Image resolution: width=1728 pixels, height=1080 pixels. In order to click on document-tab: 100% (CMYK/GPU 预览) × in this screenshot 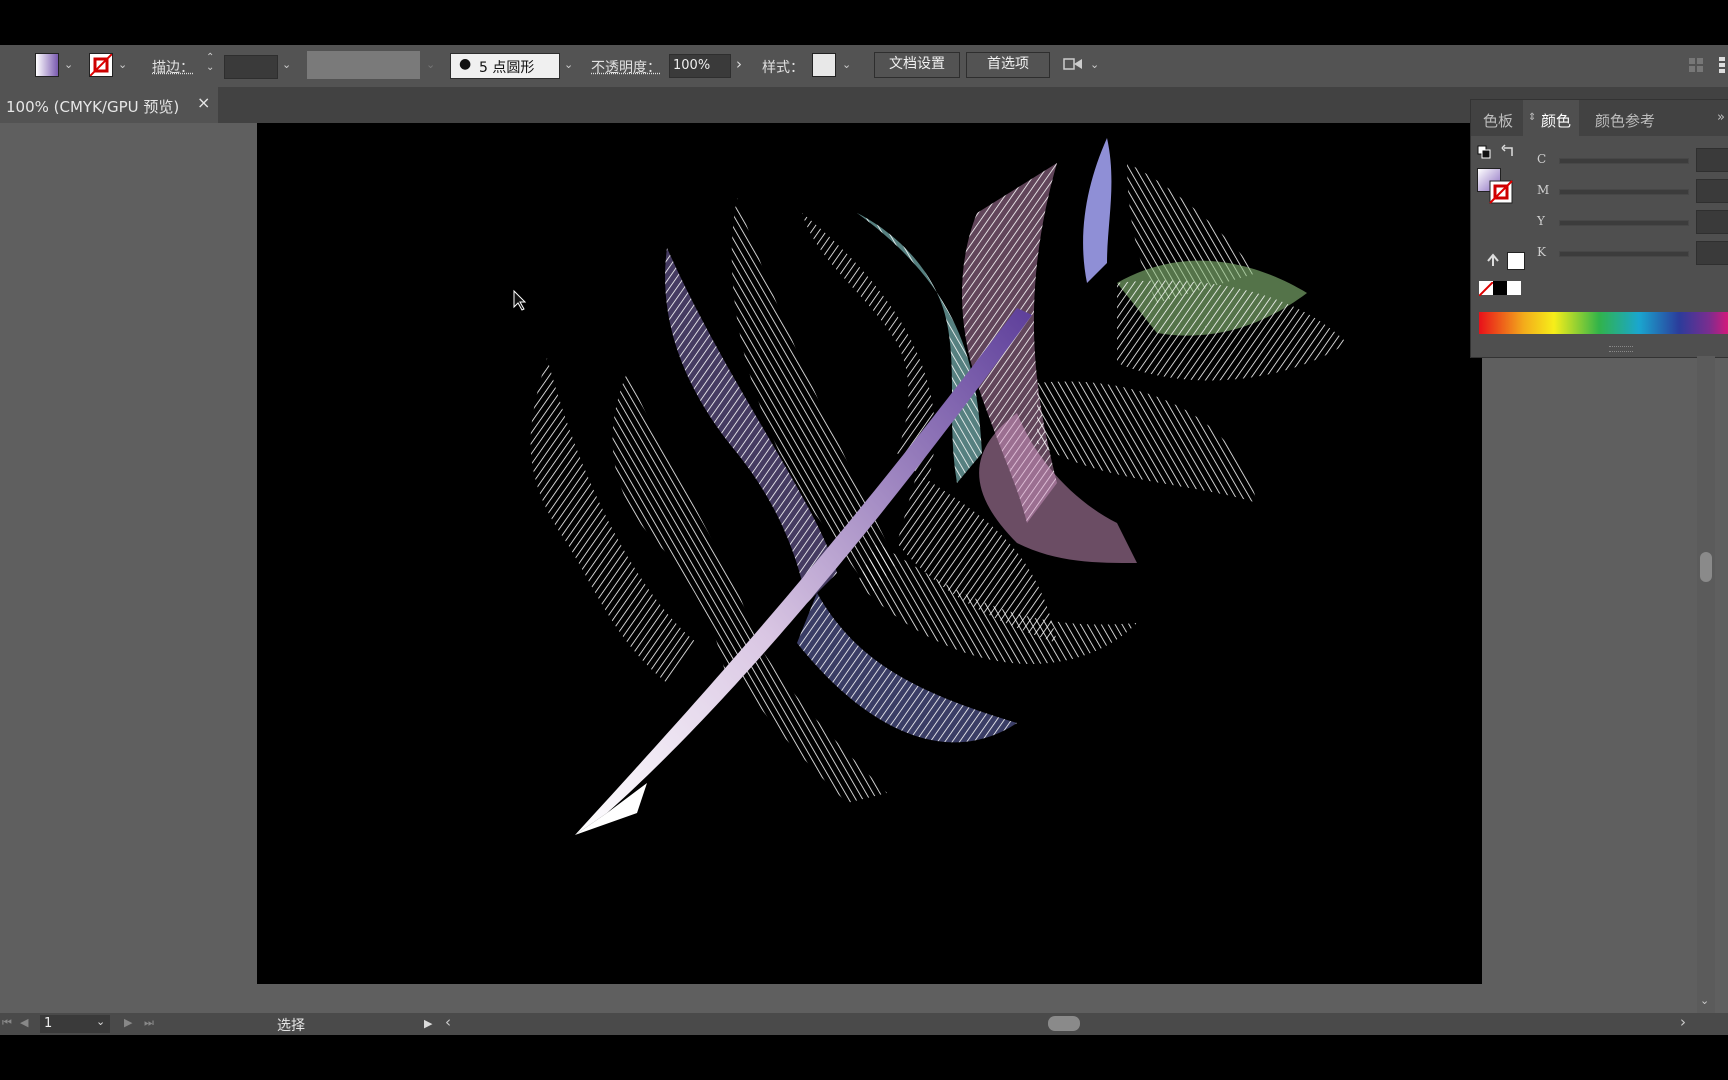, I will do `click(109, 105)`.